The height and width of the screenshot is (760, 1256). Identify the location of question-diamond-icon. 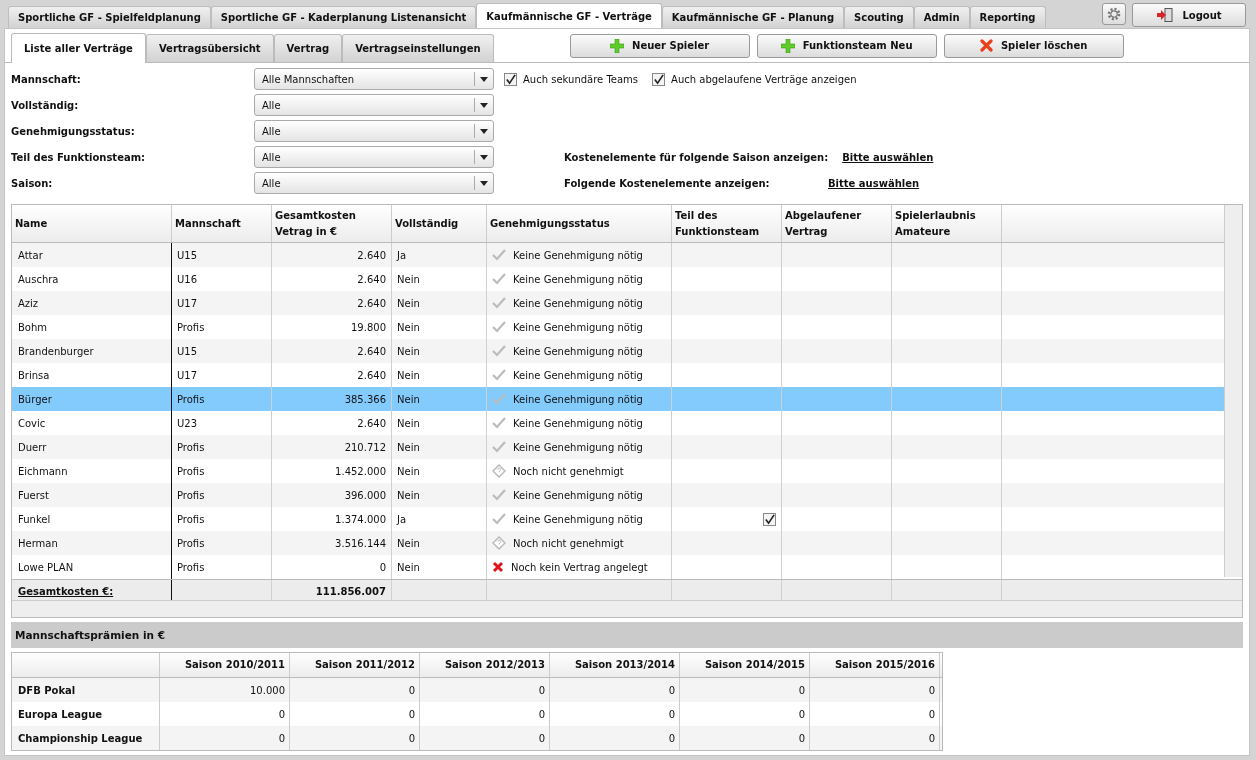
(499, 543).